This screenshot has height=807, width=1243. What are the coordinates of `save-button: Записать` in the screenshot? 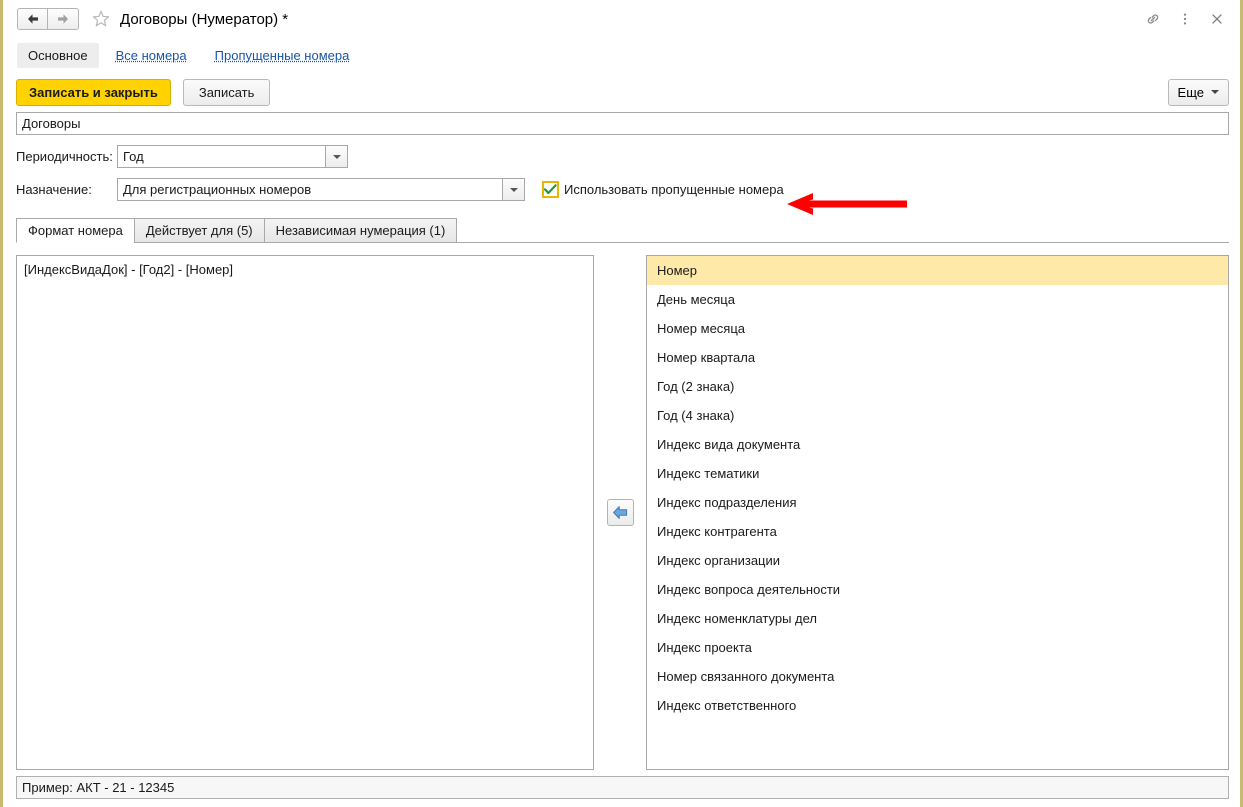 It's located at (226, 92).